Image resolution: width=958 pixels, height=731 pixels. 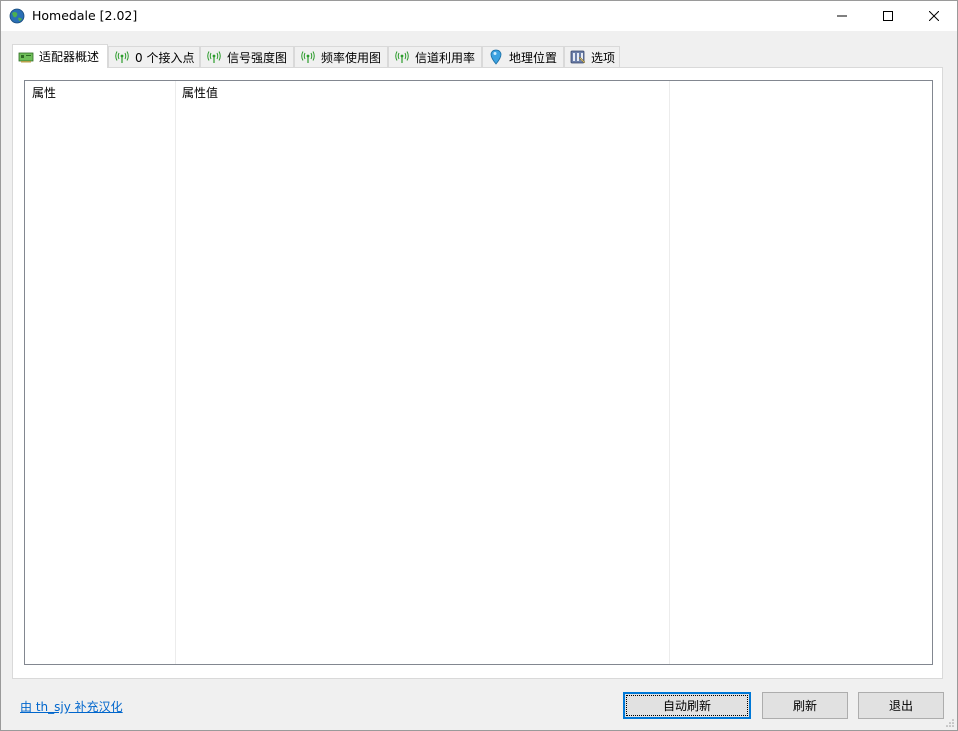 I want to click on tab-adapter-overview: 适配器概述, so click(x=60, y=56).